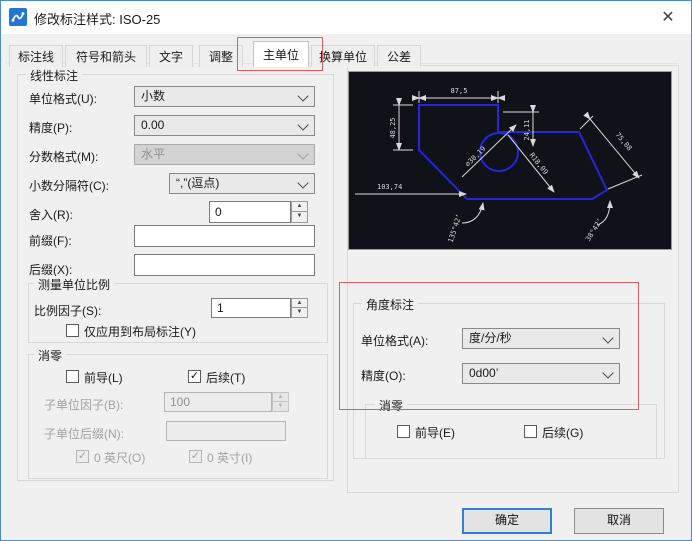  Describe the element at coordinates (490, 338) in the screenshot. I see `angular-unit-format-value: 度/分/秒` at that location.